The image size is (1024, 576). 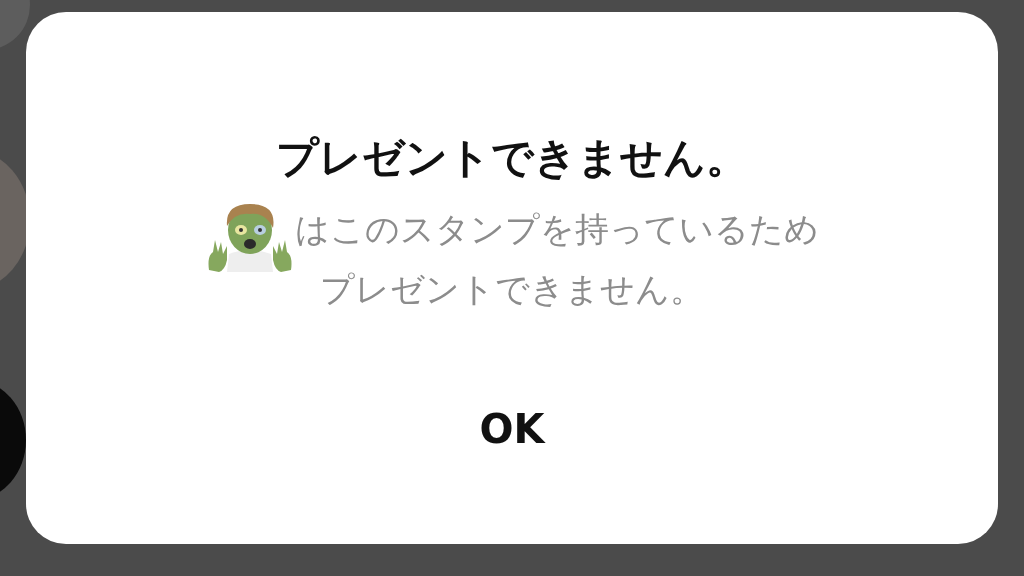 I want to click on ok-button: OK, so click(x=512, y=429).